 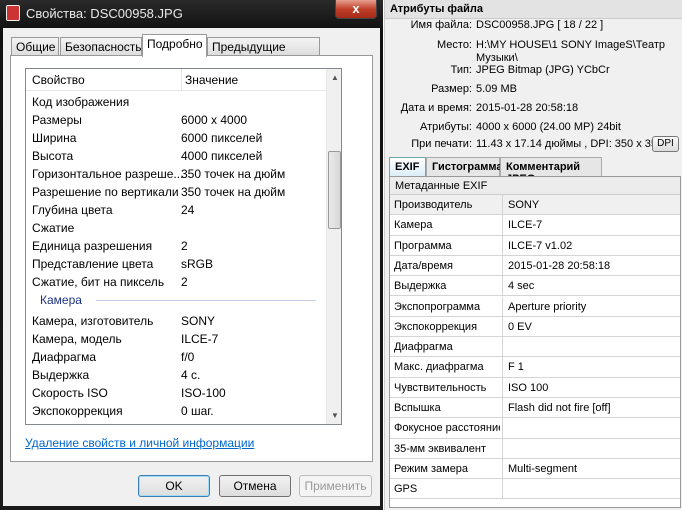 What do you see at coordinates (333, 246) in the screenshot?
I see `vertical-scrollbar: ▲ ▼` at bounding box center [333, 246].